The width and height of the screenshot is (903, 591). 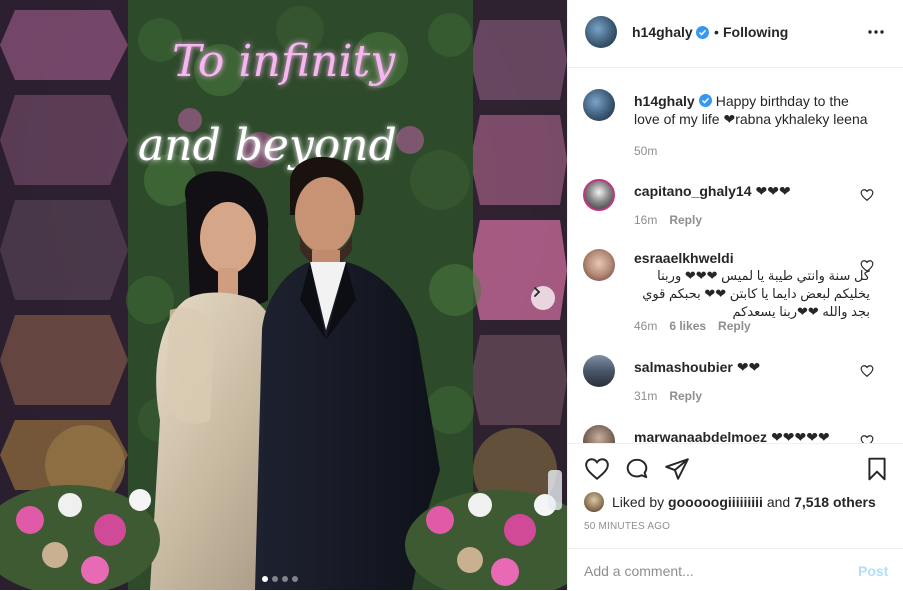 I want to click on comment-username: esraaelkhweldi, so click(x=684, y=258).